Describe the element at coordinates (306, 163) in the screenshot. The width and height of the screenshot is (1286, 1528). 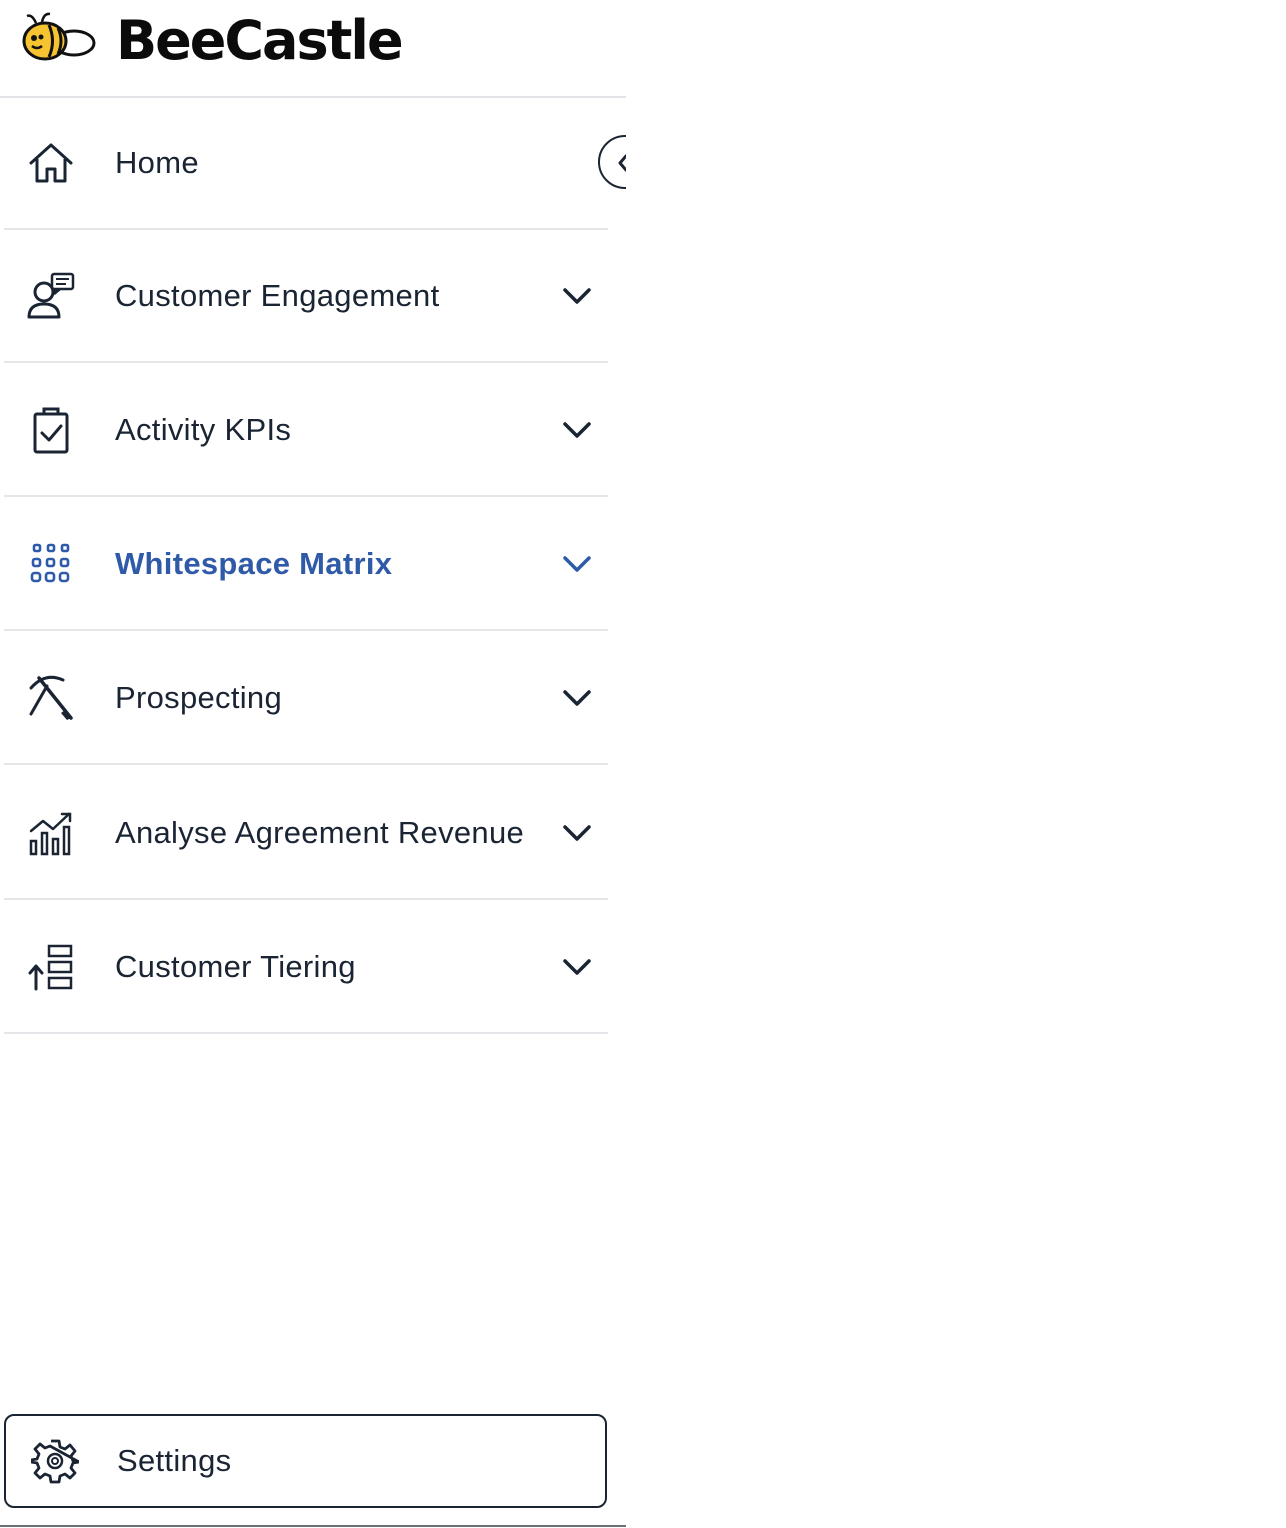
I see `nav-item-home: Home` at that location.